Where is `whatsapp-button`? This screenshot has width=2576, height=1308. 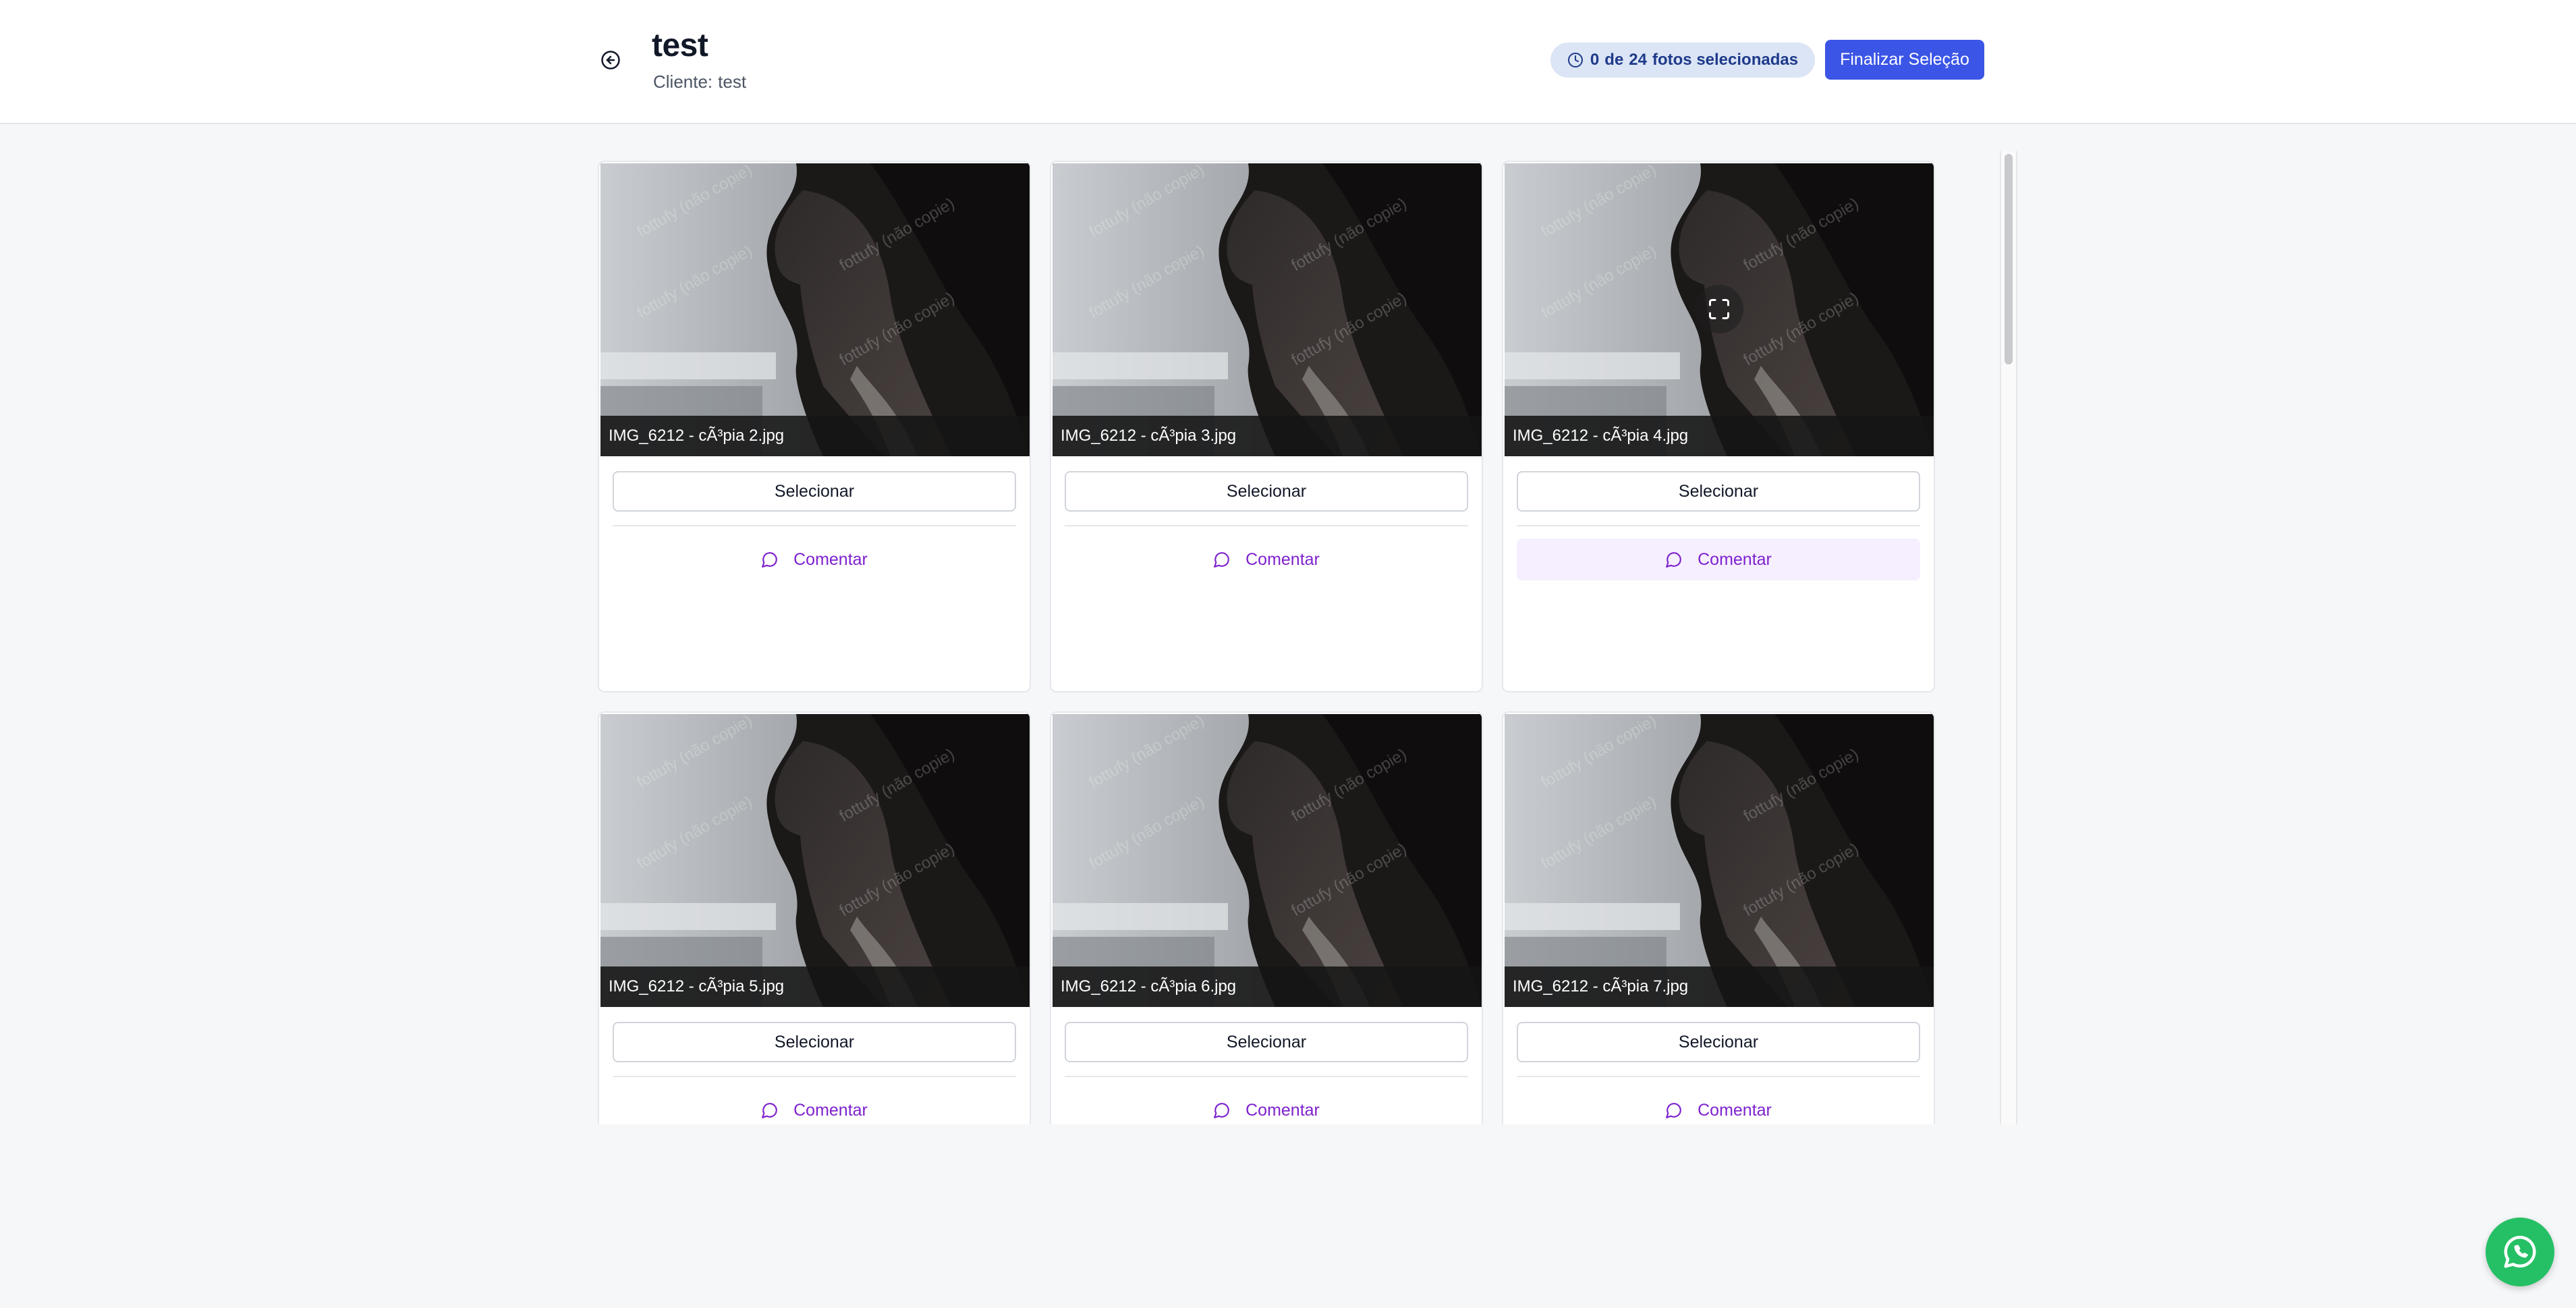 whatsapp-button is located at coordinates (2520, 1252).